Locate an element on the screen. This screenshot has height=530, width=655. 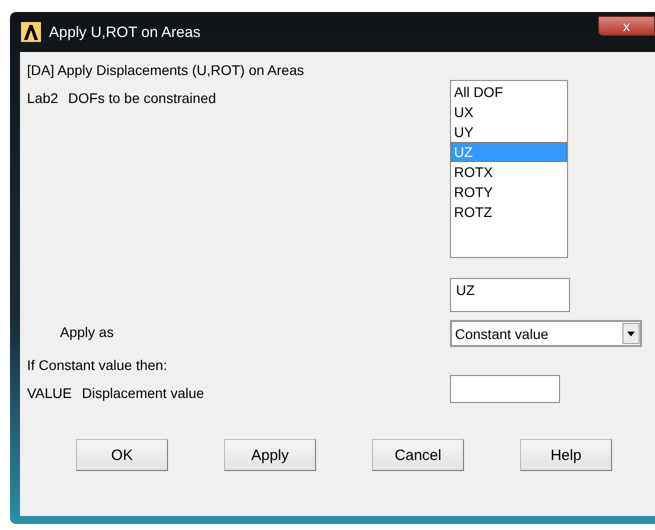
dialog-button: Cancel is located at coordinates (418, 455).